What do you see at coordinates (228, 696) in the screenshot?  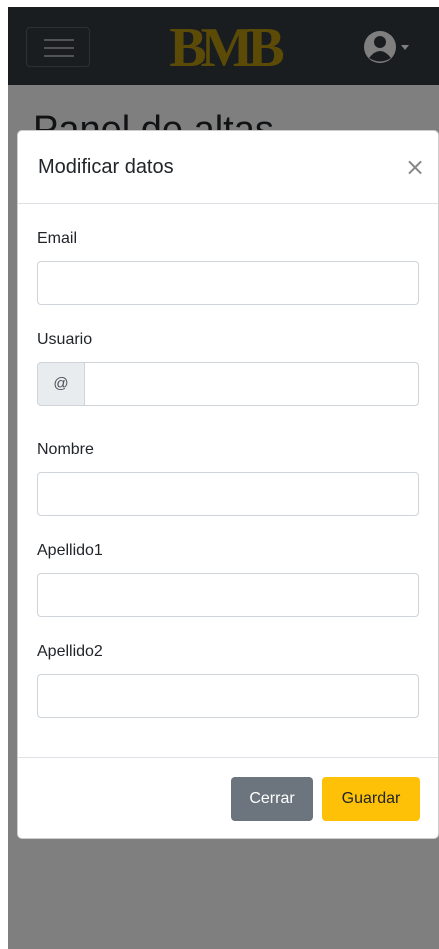 I see `apellido2-field` at bounding box center [228, 696].